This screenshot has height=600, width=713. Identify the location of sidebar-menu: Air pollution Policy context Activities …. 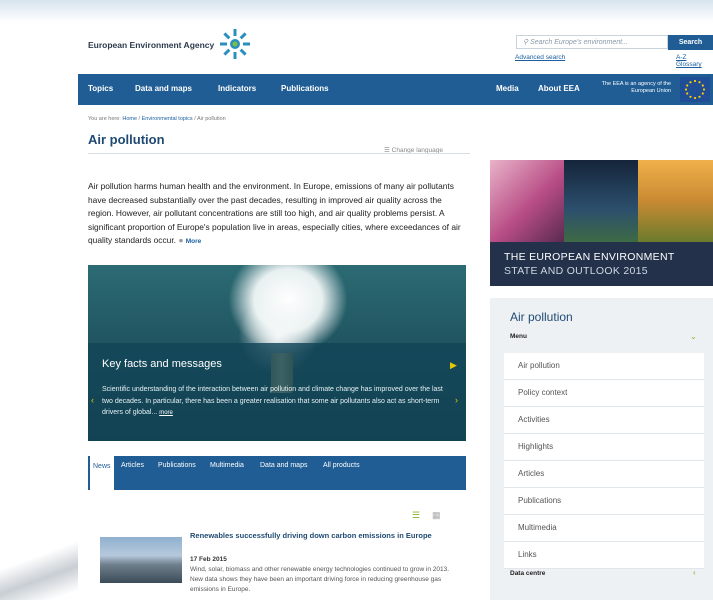
(604, 461).